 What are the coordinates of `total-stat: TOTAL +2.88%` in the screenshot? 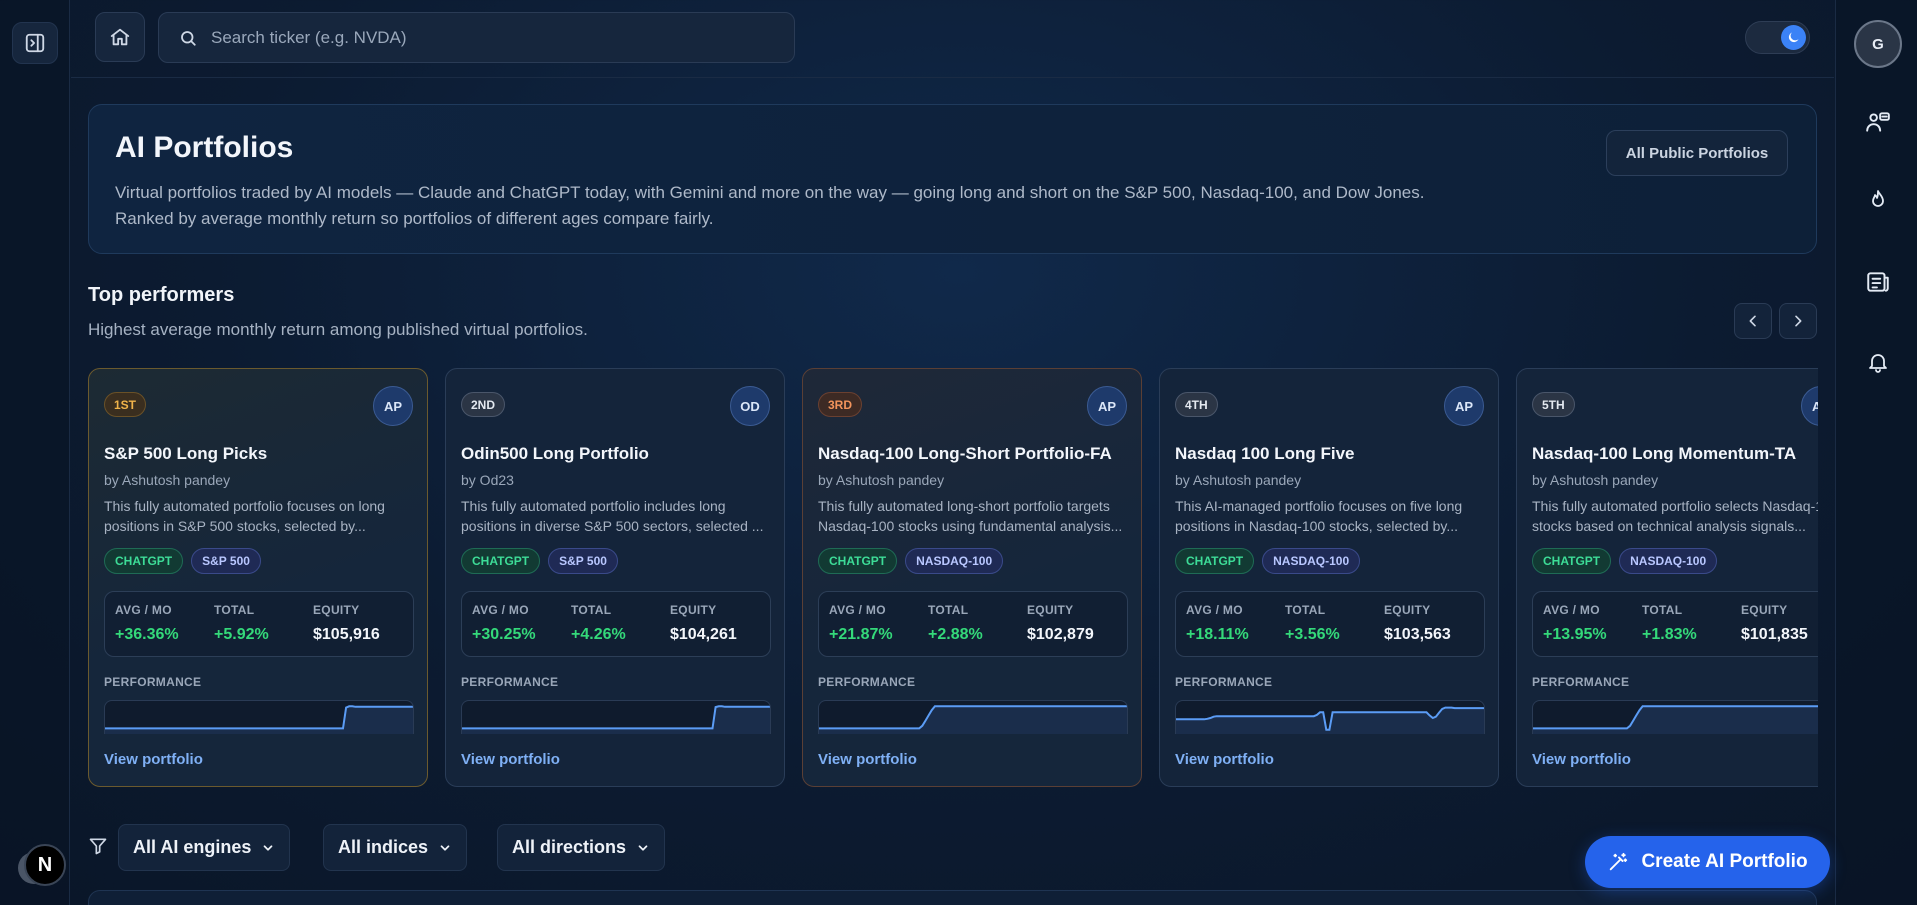 It's located at (955, 623).